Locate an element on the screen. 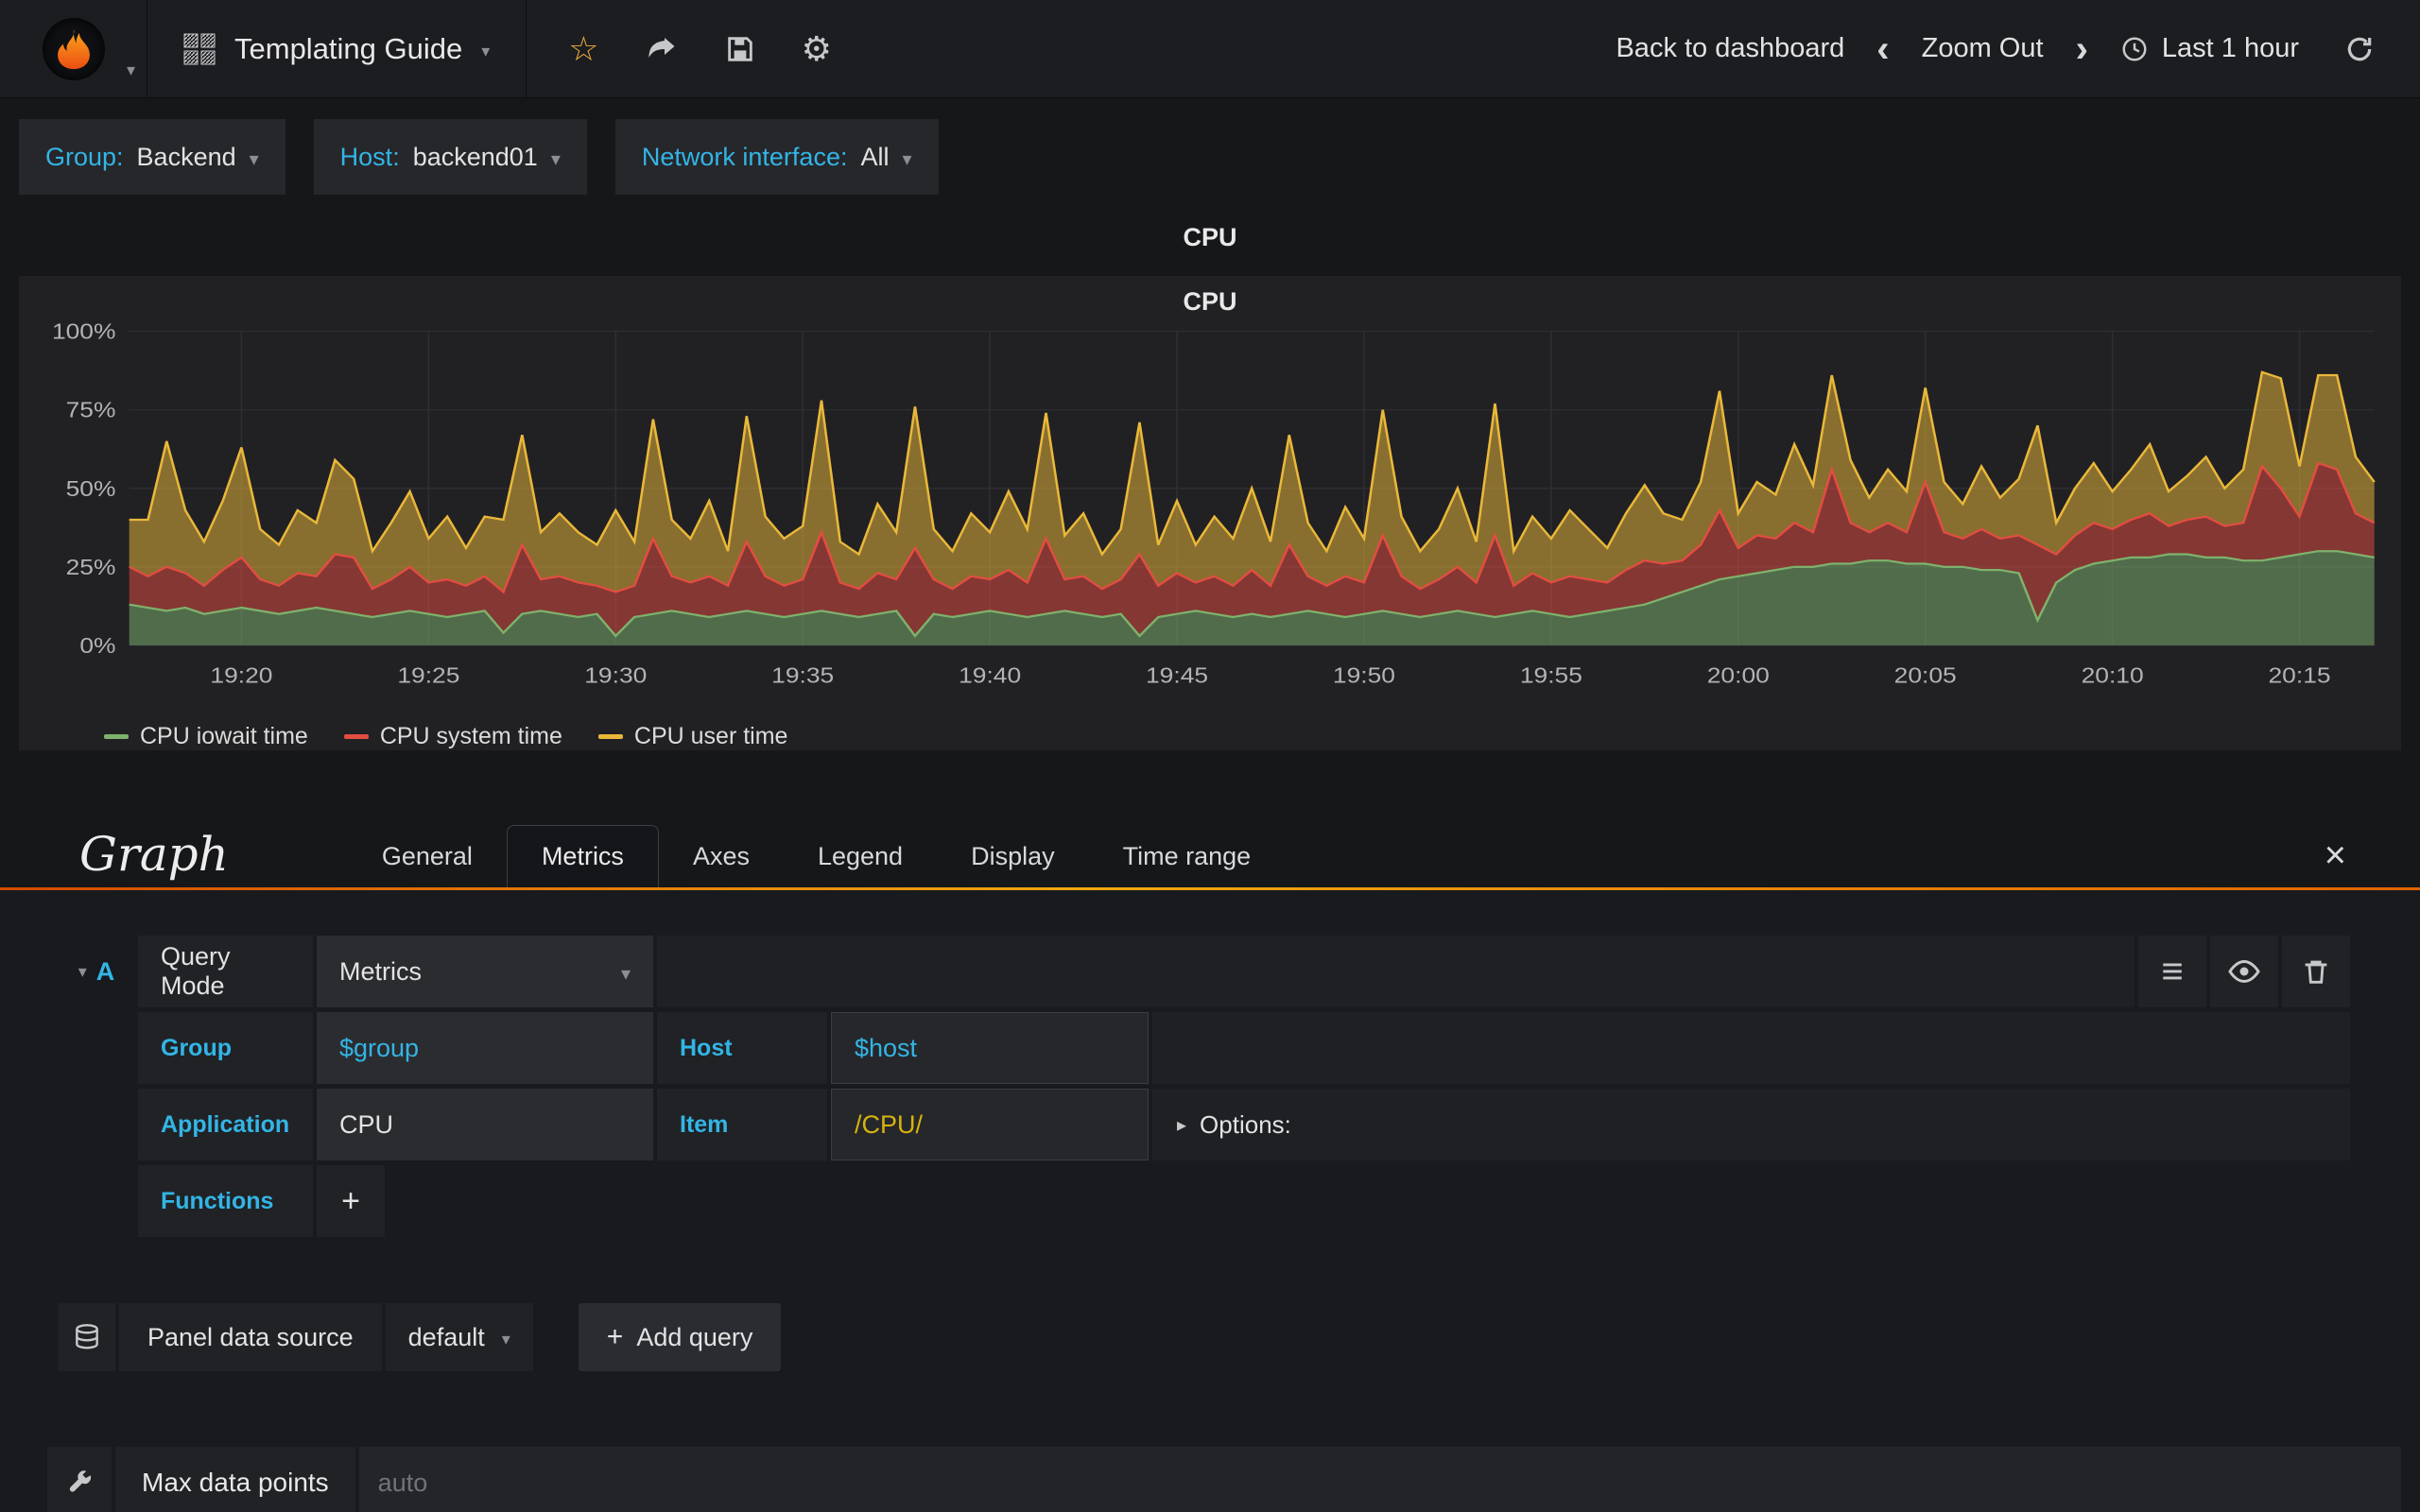 This screenshot has height=1512, width=2420. datasource-select: default ▾ is located at coordinates (459, 1337).